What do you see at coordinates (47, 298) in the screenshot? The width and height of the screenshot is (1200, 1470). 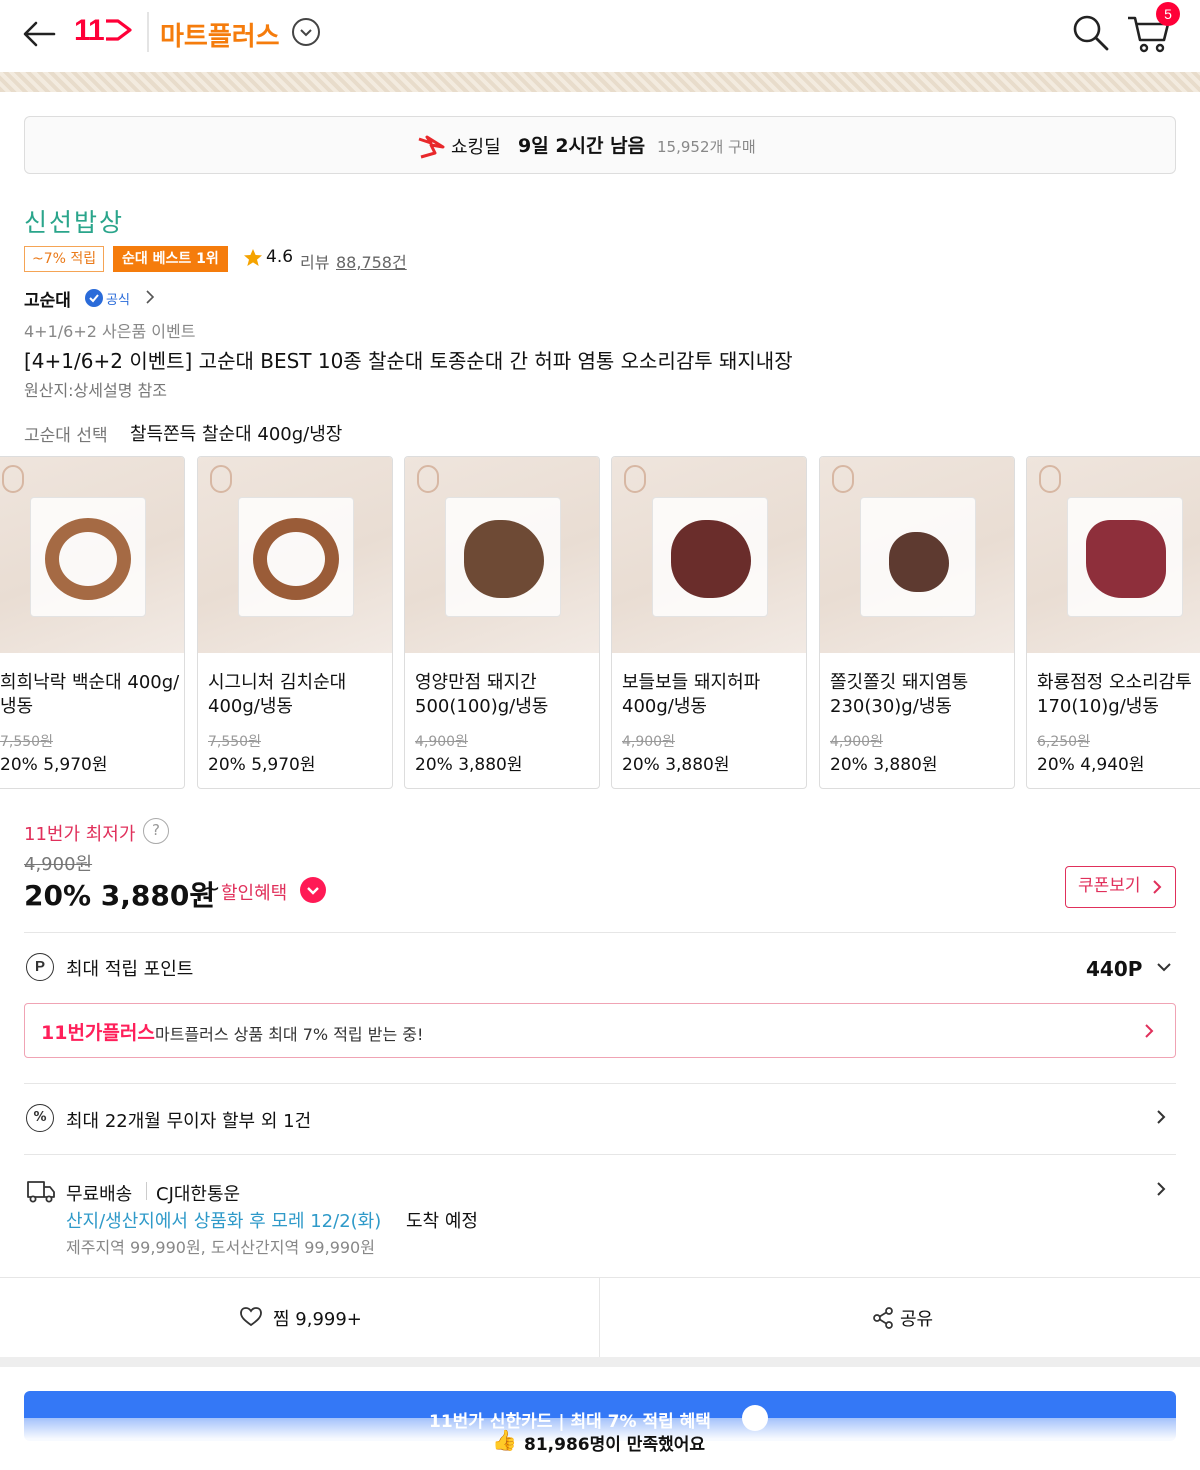 I see `seller-name: 고순대` at bounding box center [47, 298].